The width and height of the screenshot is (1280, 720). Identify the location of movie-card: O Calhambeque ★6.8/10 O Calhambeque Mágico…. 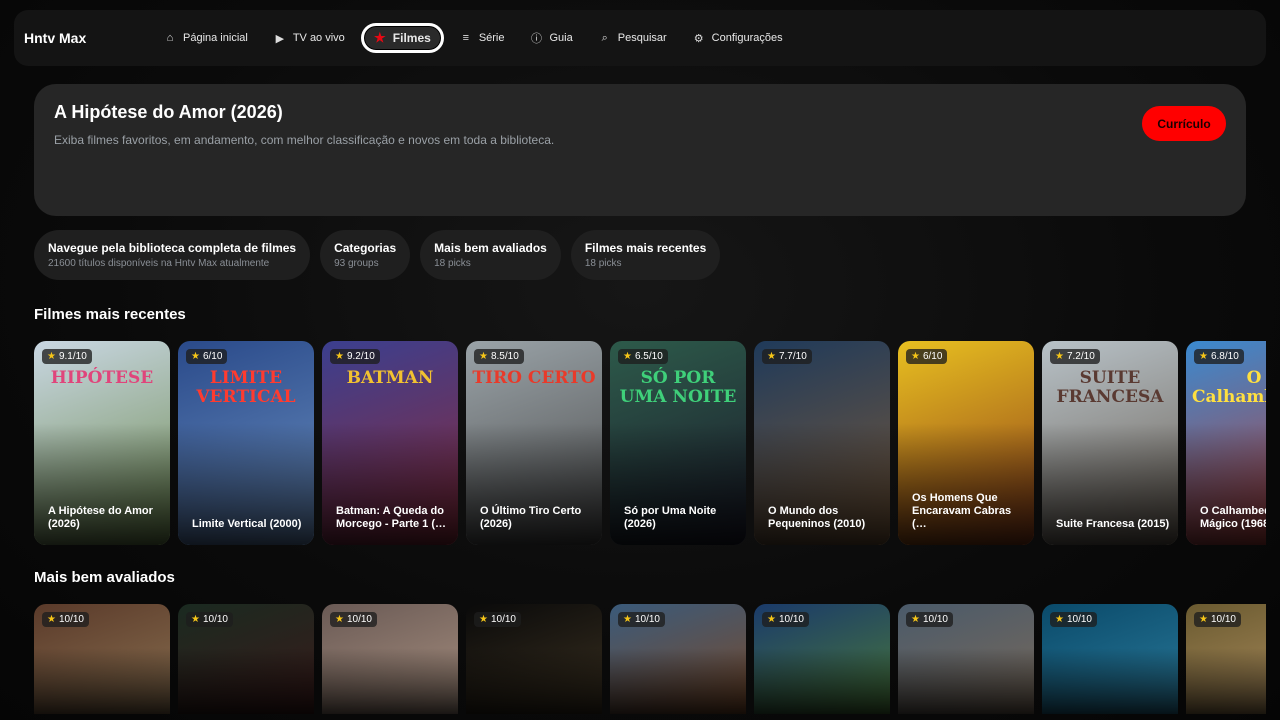
(1226, 443).